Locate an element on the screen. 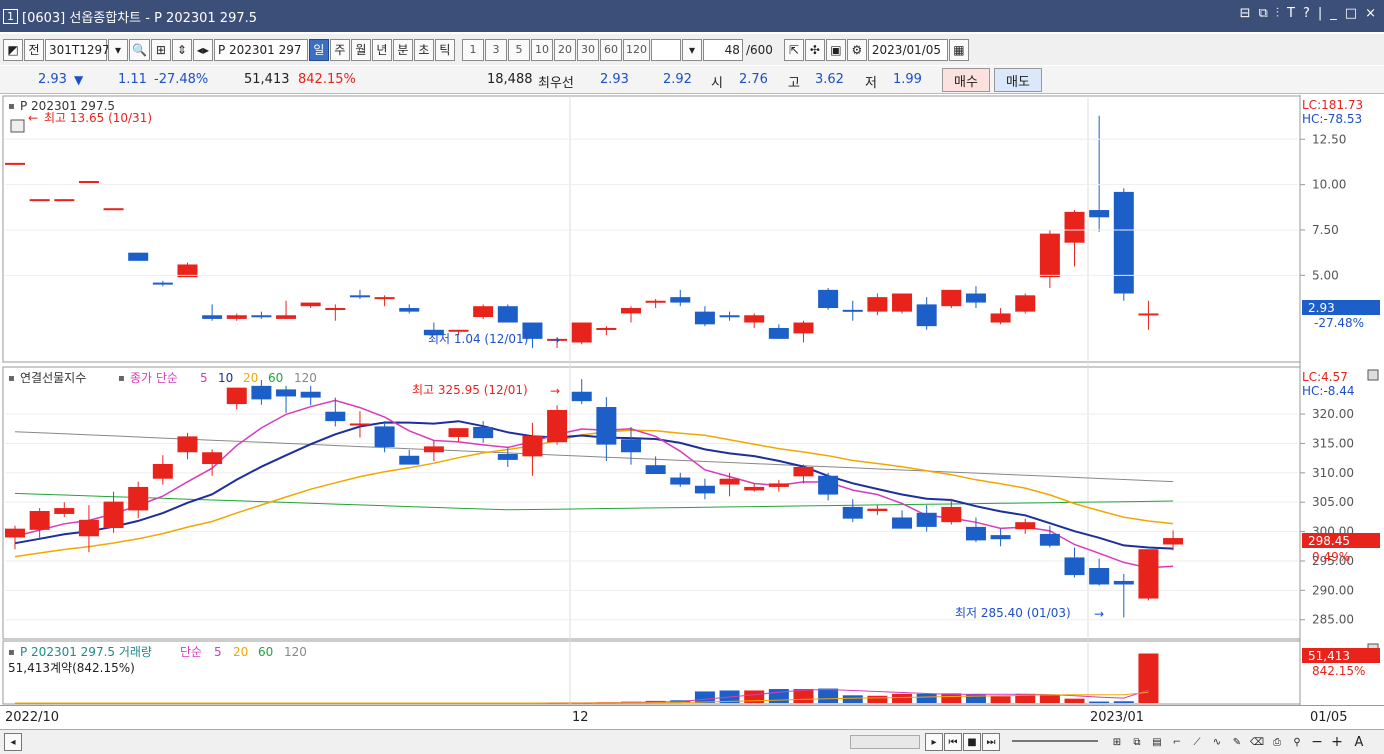 Image resolution: width=1384 pixels, height=754 pixels. rewind-icon: ⏮ is located at coordinates (953, 742).